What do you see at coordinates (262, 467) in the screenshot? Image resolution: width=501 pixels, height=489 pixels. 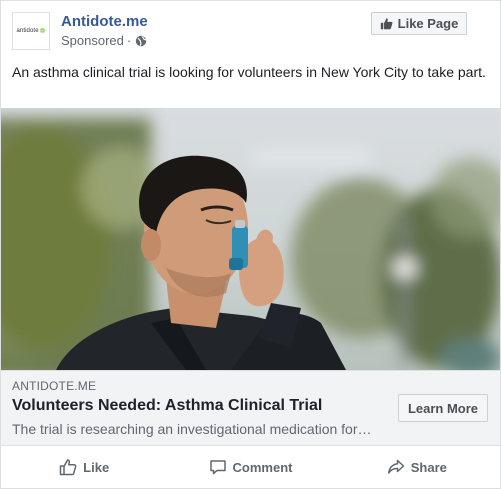 I see `comment-label: Comment` at bounding box center [262, 467].